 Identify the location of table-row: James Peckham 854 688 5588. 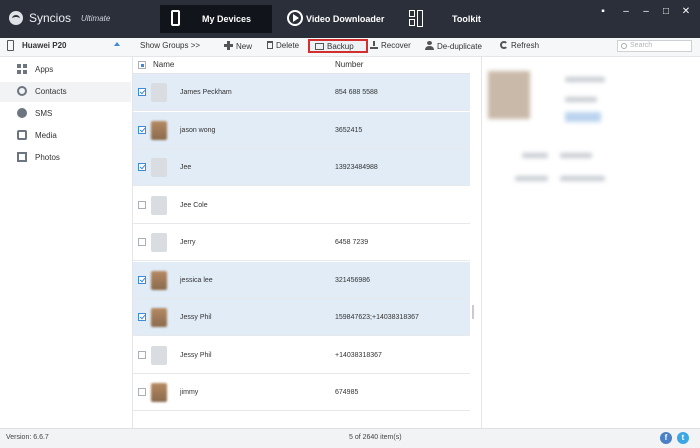
(301, 92).